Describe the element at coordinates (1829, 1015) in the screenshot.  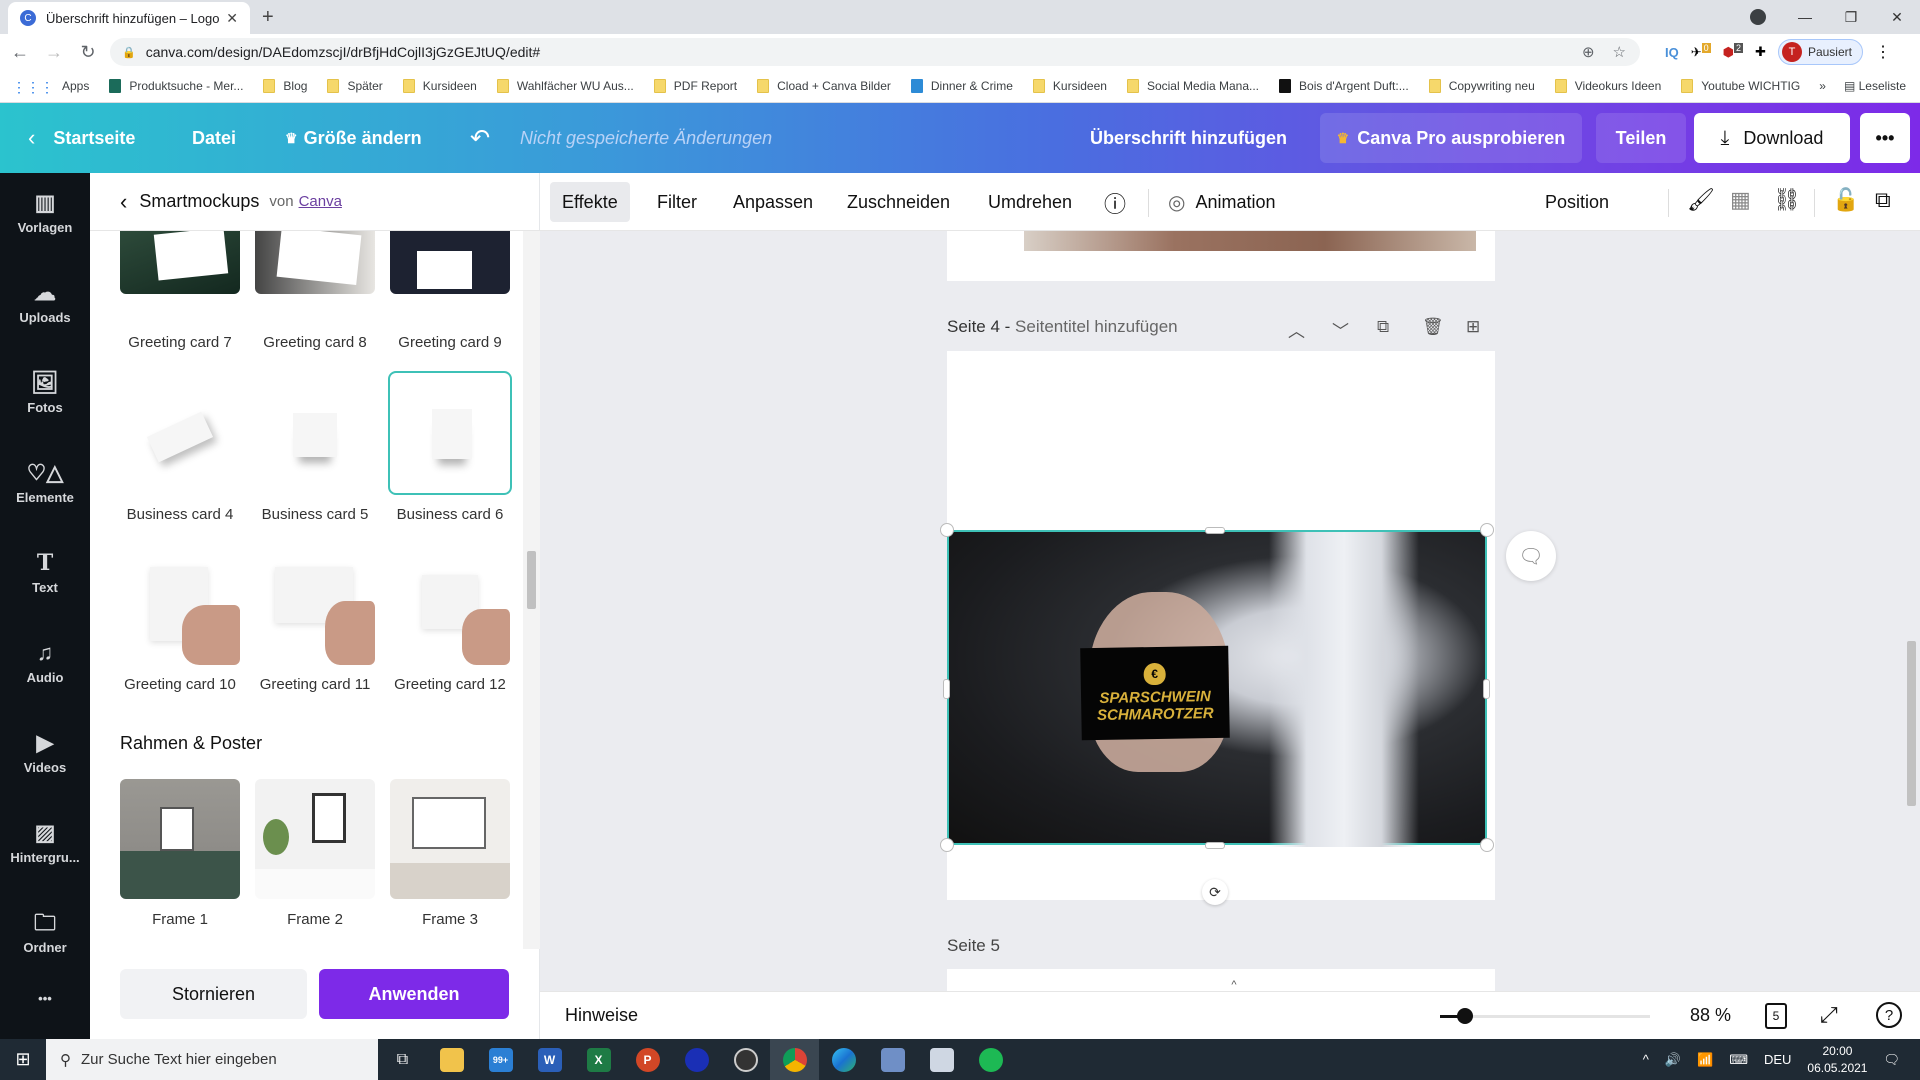
I see `fullscreen-icon: ⤢` at that location.